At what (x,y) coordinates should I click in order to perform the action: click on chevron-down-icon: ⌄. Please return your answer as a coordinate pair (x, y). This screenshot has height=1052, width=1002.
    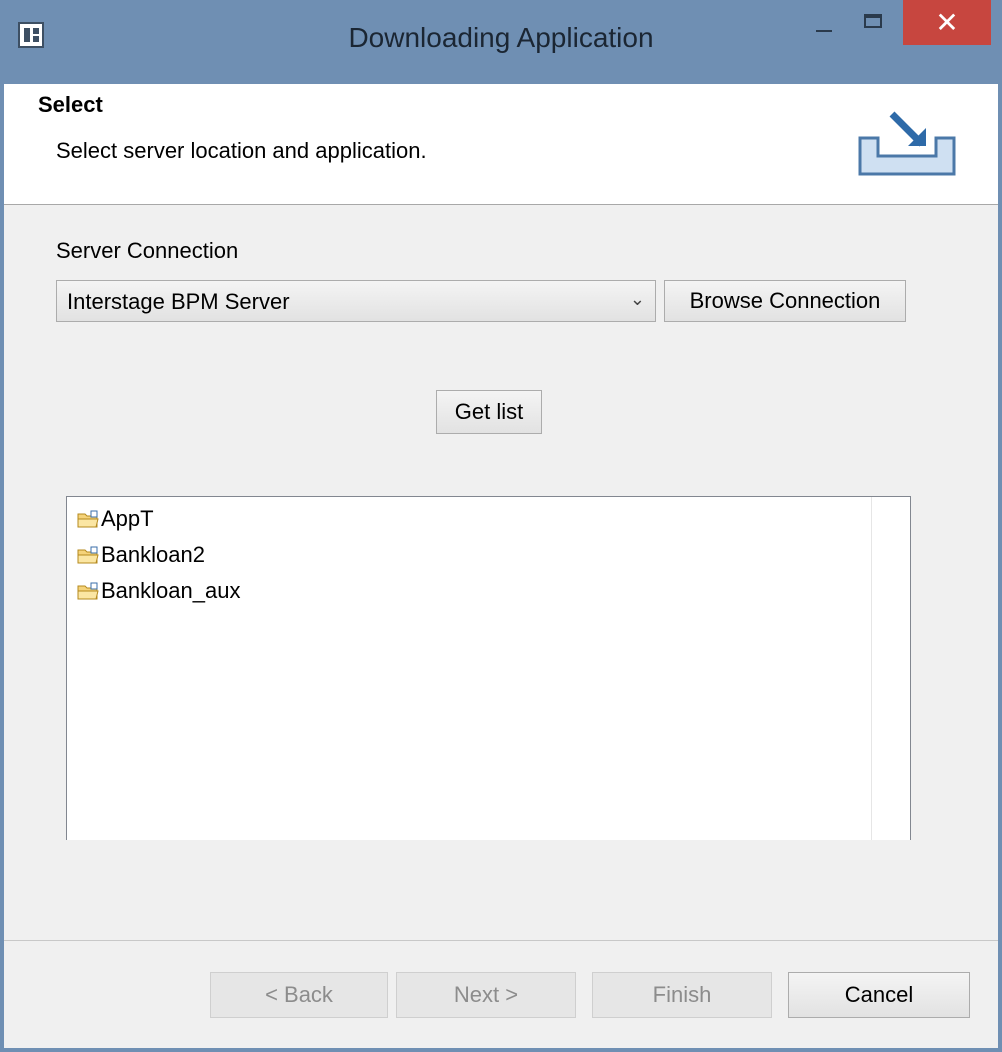
    Looking at the image, I should click on (637, 299).